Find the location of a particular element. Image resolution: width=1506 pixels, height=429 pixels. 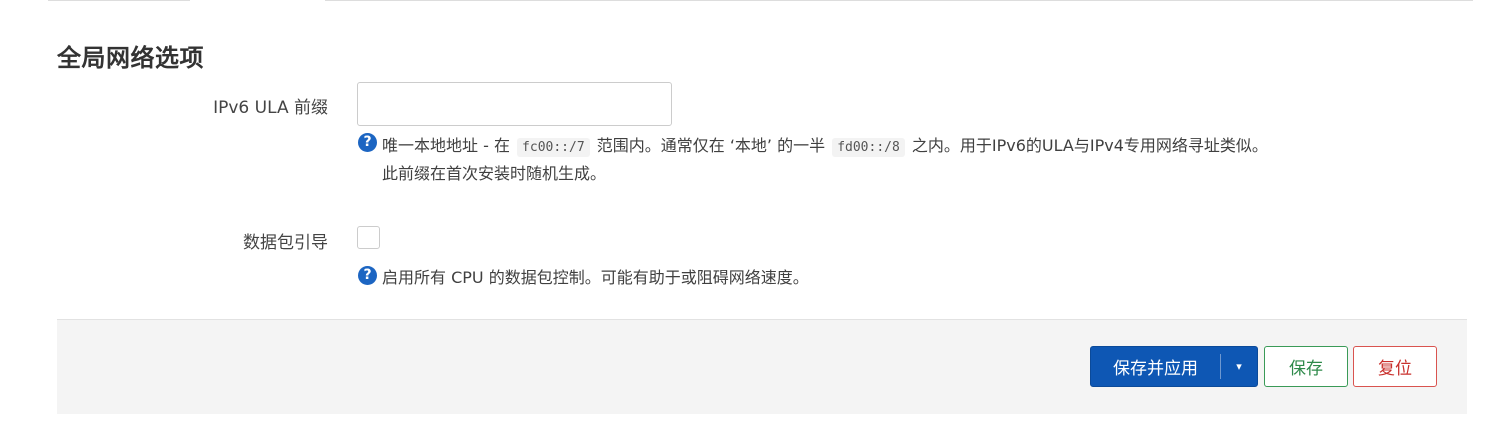

save-apply-button-group: 保存并应用 ▾ is located at coordinates (1174, 366).